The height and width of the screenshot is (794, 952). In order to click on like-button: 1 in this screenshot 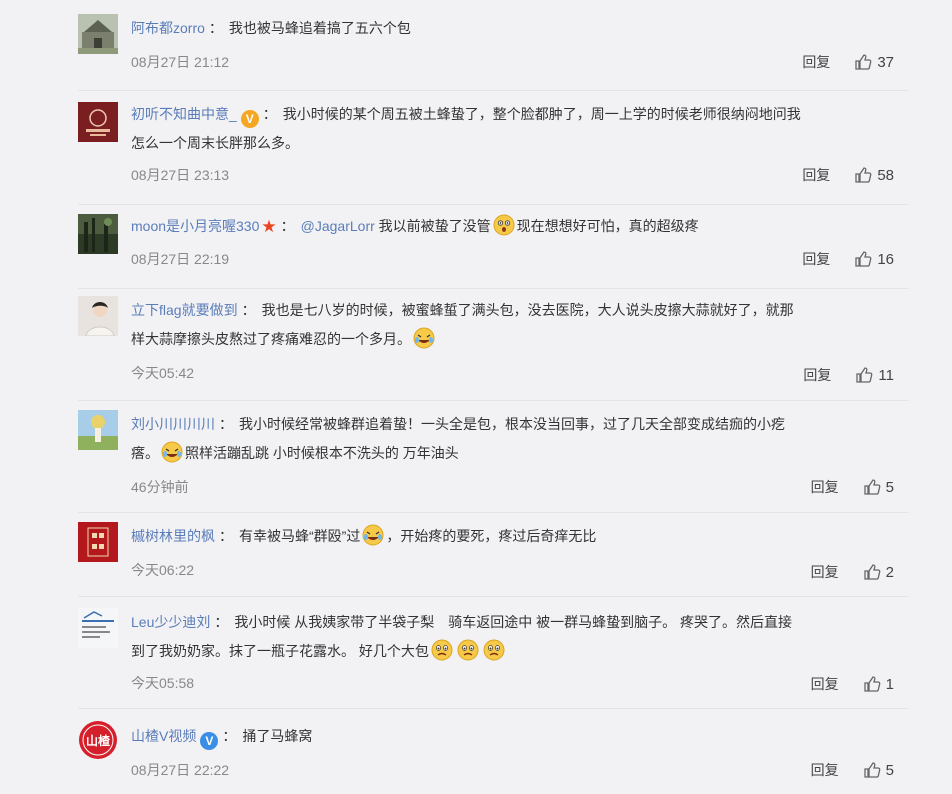, I will do `click(878, 684)`.